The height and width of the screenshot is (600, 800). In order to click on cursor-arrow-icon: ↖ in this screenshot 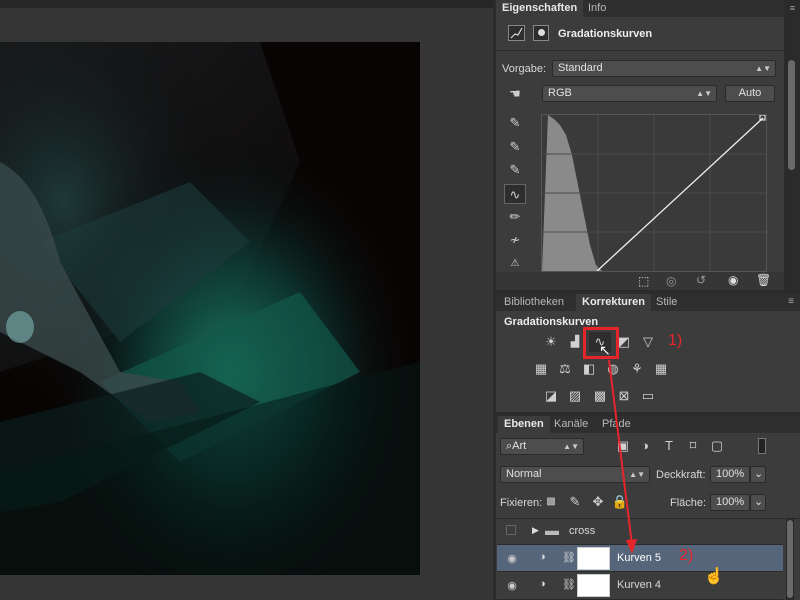, I will do `click(605, 350)`.